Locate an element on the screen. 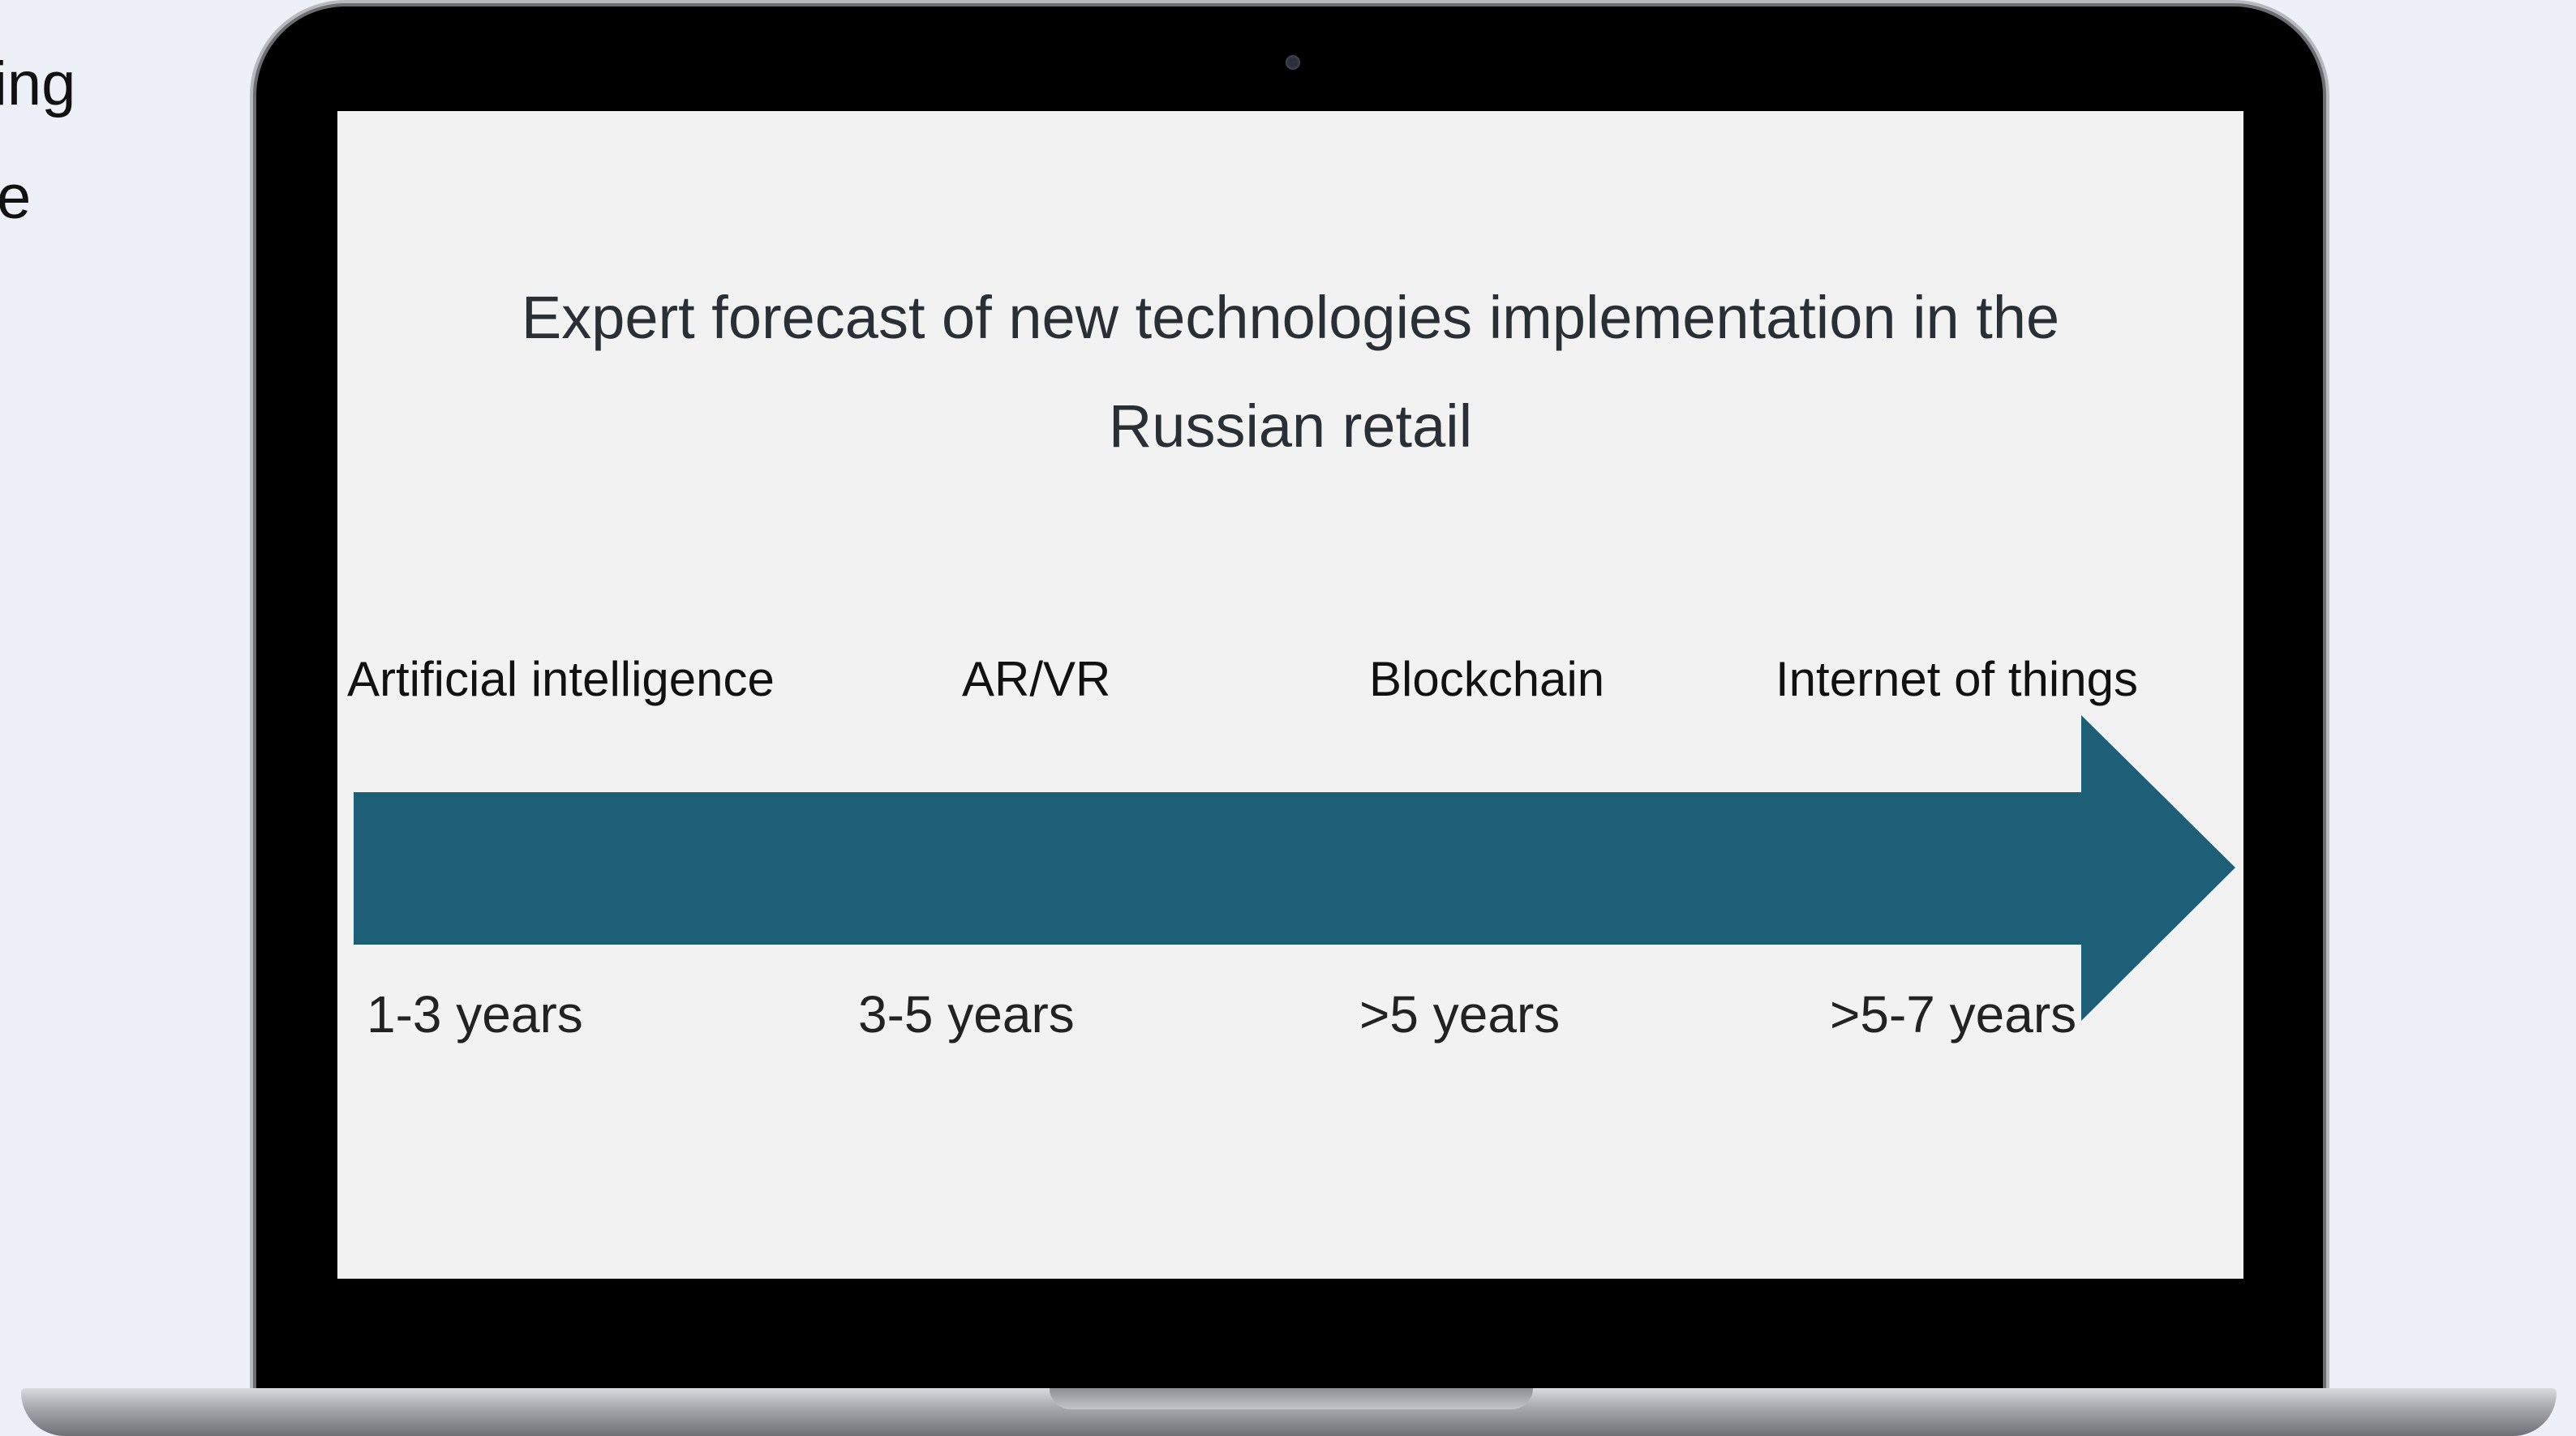  period-label-iot: >5-7 years is located at coordinates (1953, 1014).